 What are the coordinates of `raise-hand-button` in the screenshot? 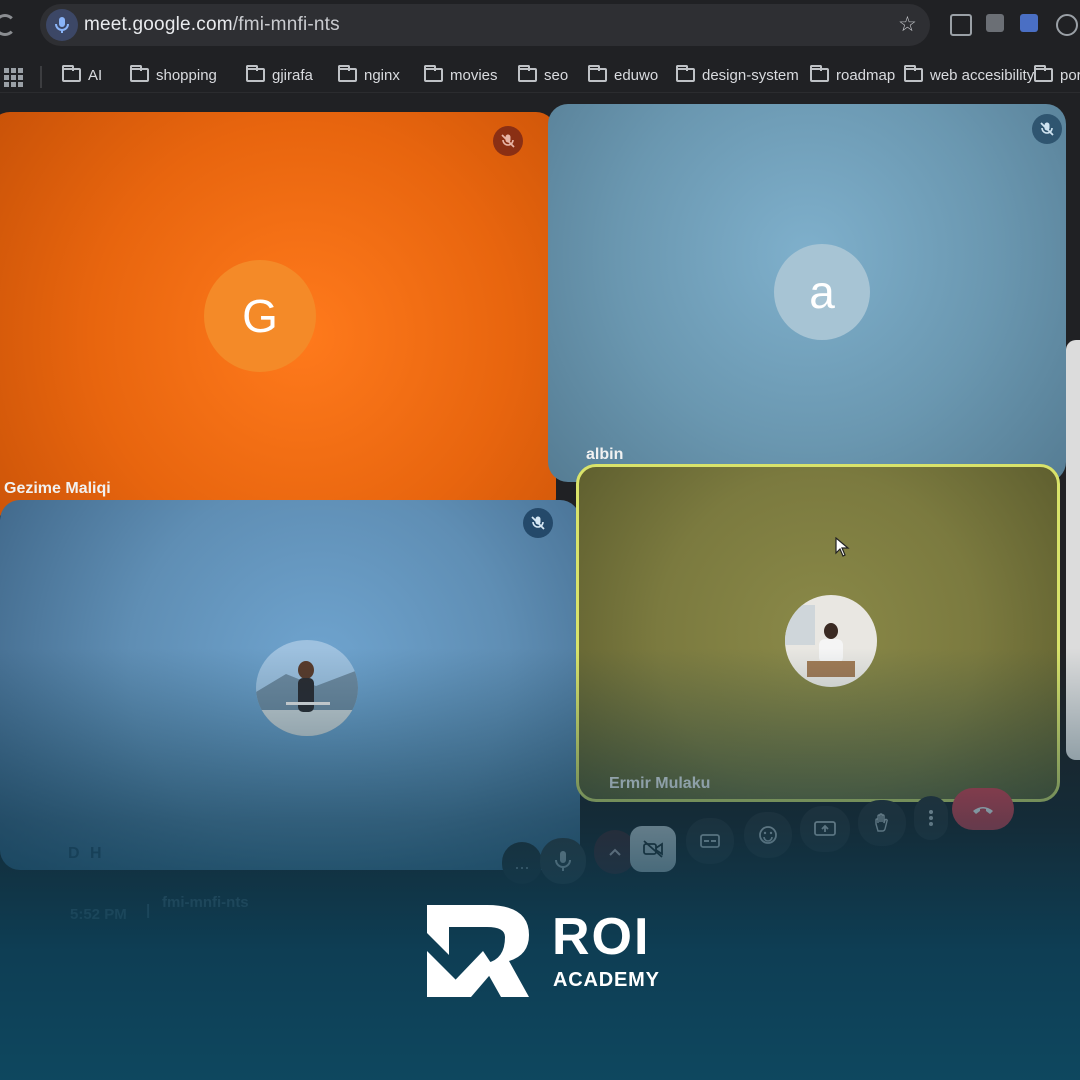 It's located at (882, 823).